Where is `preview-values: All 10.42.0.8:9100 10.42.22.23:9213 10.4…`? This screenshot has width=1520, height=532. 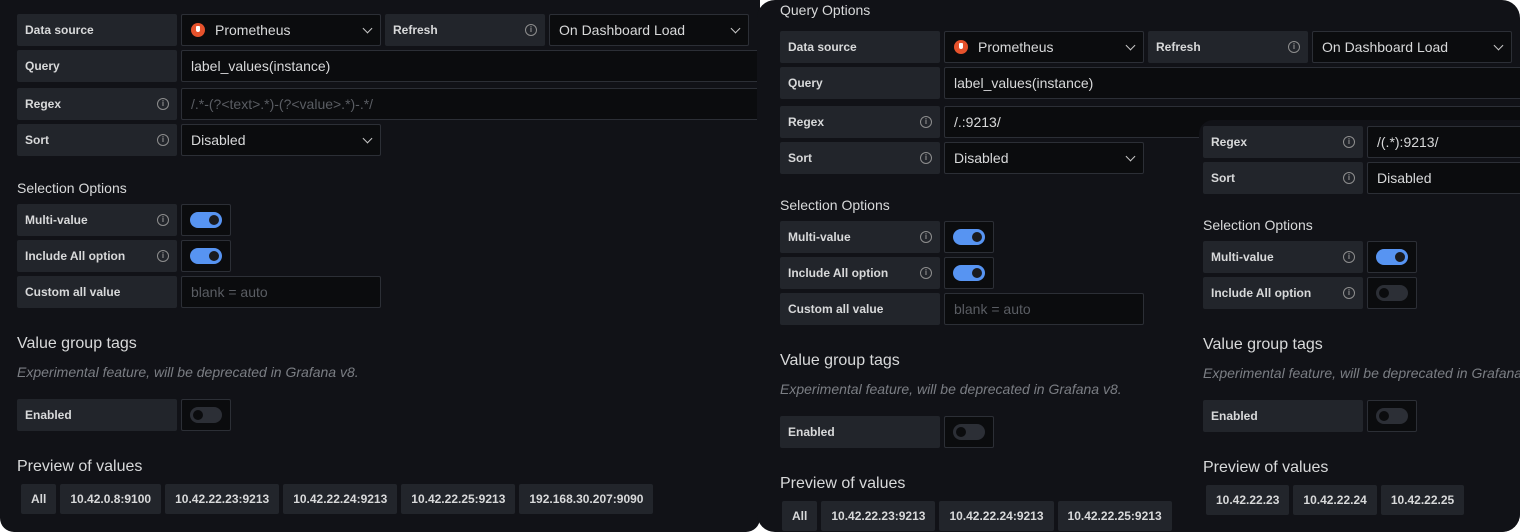
preview-values: All 10.42.0.8:9100 10.42.22.23:9213 10.4… is located at coordinates (337, 499).